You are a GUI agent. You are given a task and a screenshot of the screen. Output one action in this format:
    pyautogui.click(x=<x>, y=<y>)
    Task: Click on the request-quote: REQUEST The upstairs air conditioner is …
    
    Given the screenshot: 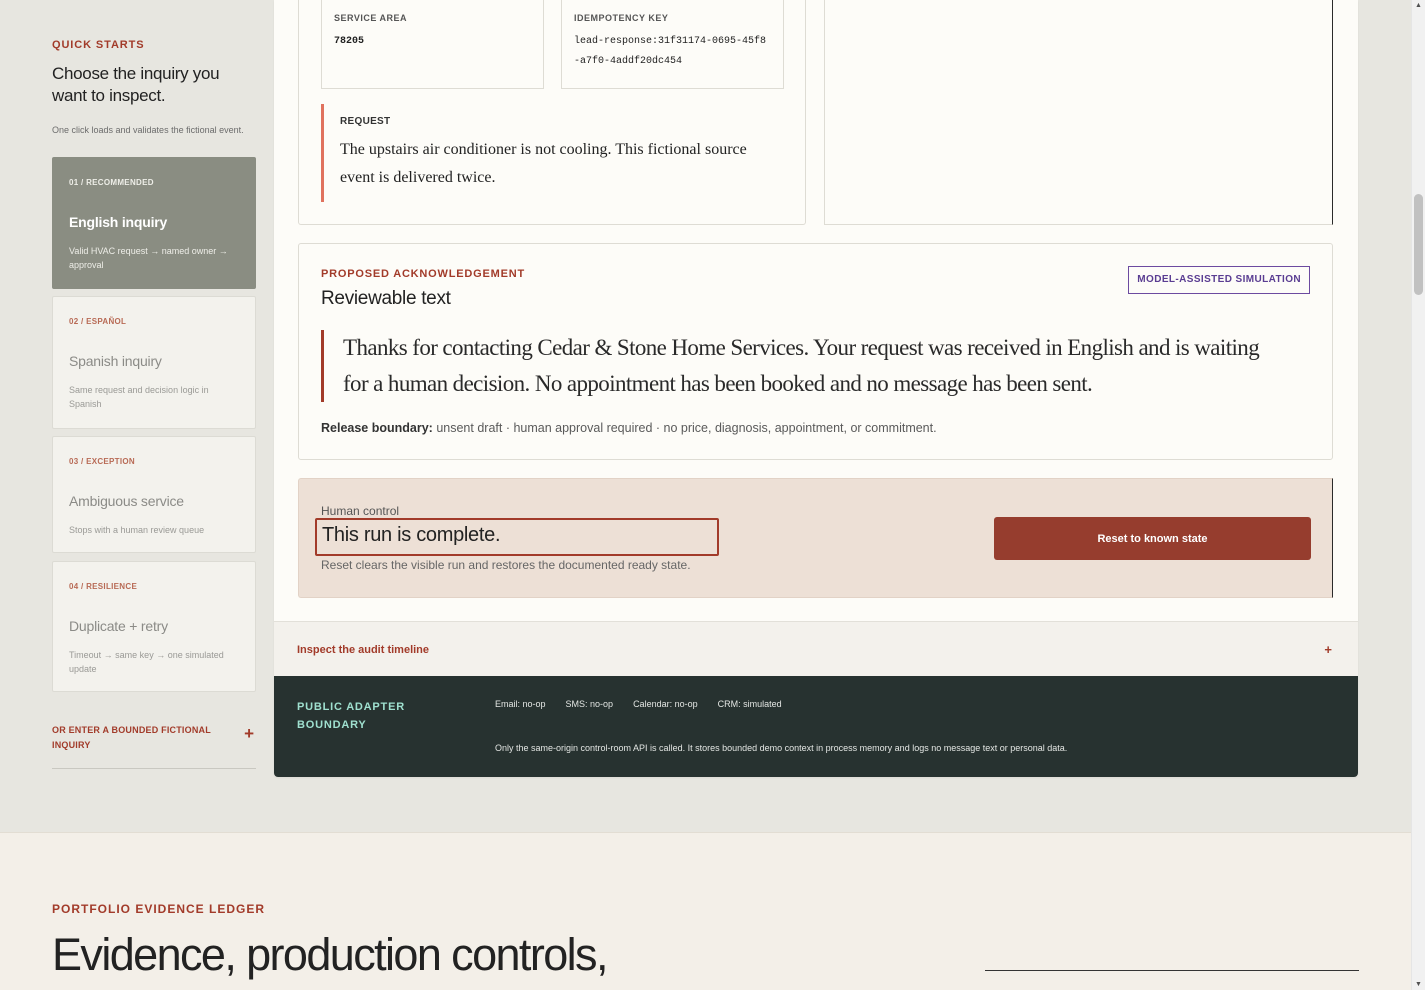 What is the action you would take?
    pyautogui.click(x=551, y=153)
    